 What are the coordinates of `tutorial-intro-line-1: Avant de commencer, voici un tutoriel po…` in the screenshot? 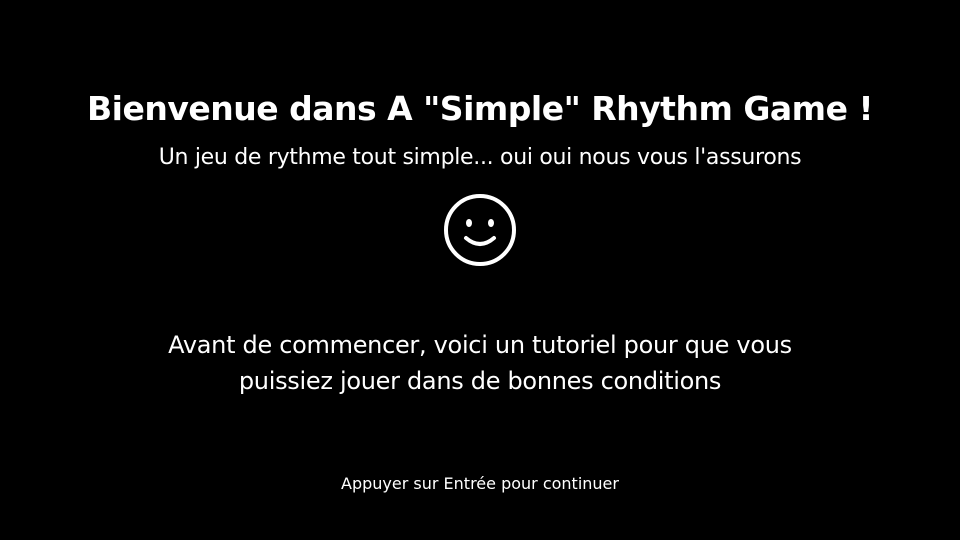 It's located at (480, 345).